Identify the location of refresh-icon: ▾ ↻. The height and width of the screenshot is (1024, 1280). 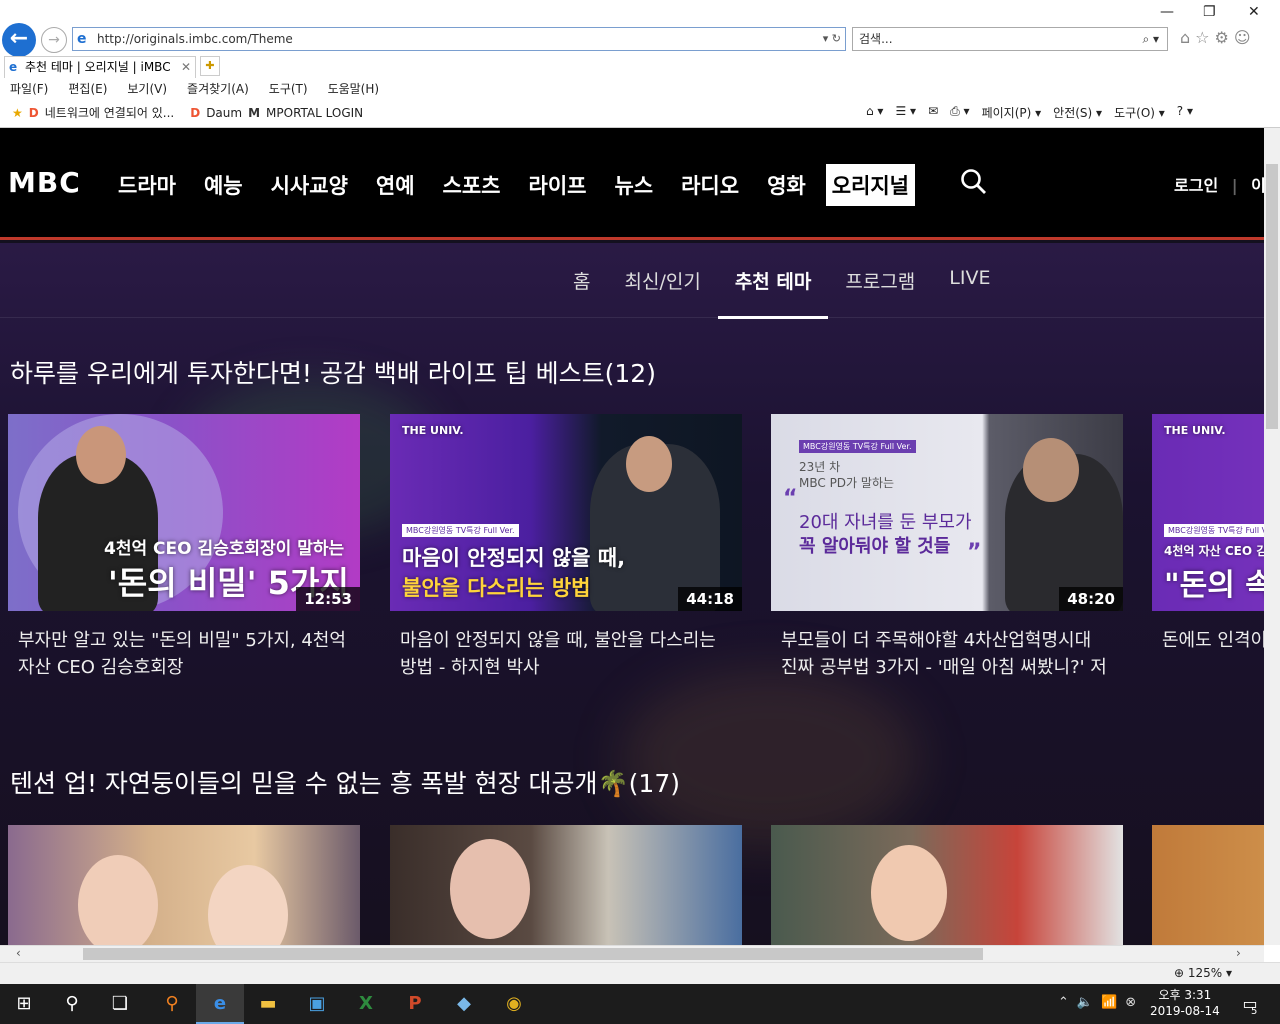
(832, 39).